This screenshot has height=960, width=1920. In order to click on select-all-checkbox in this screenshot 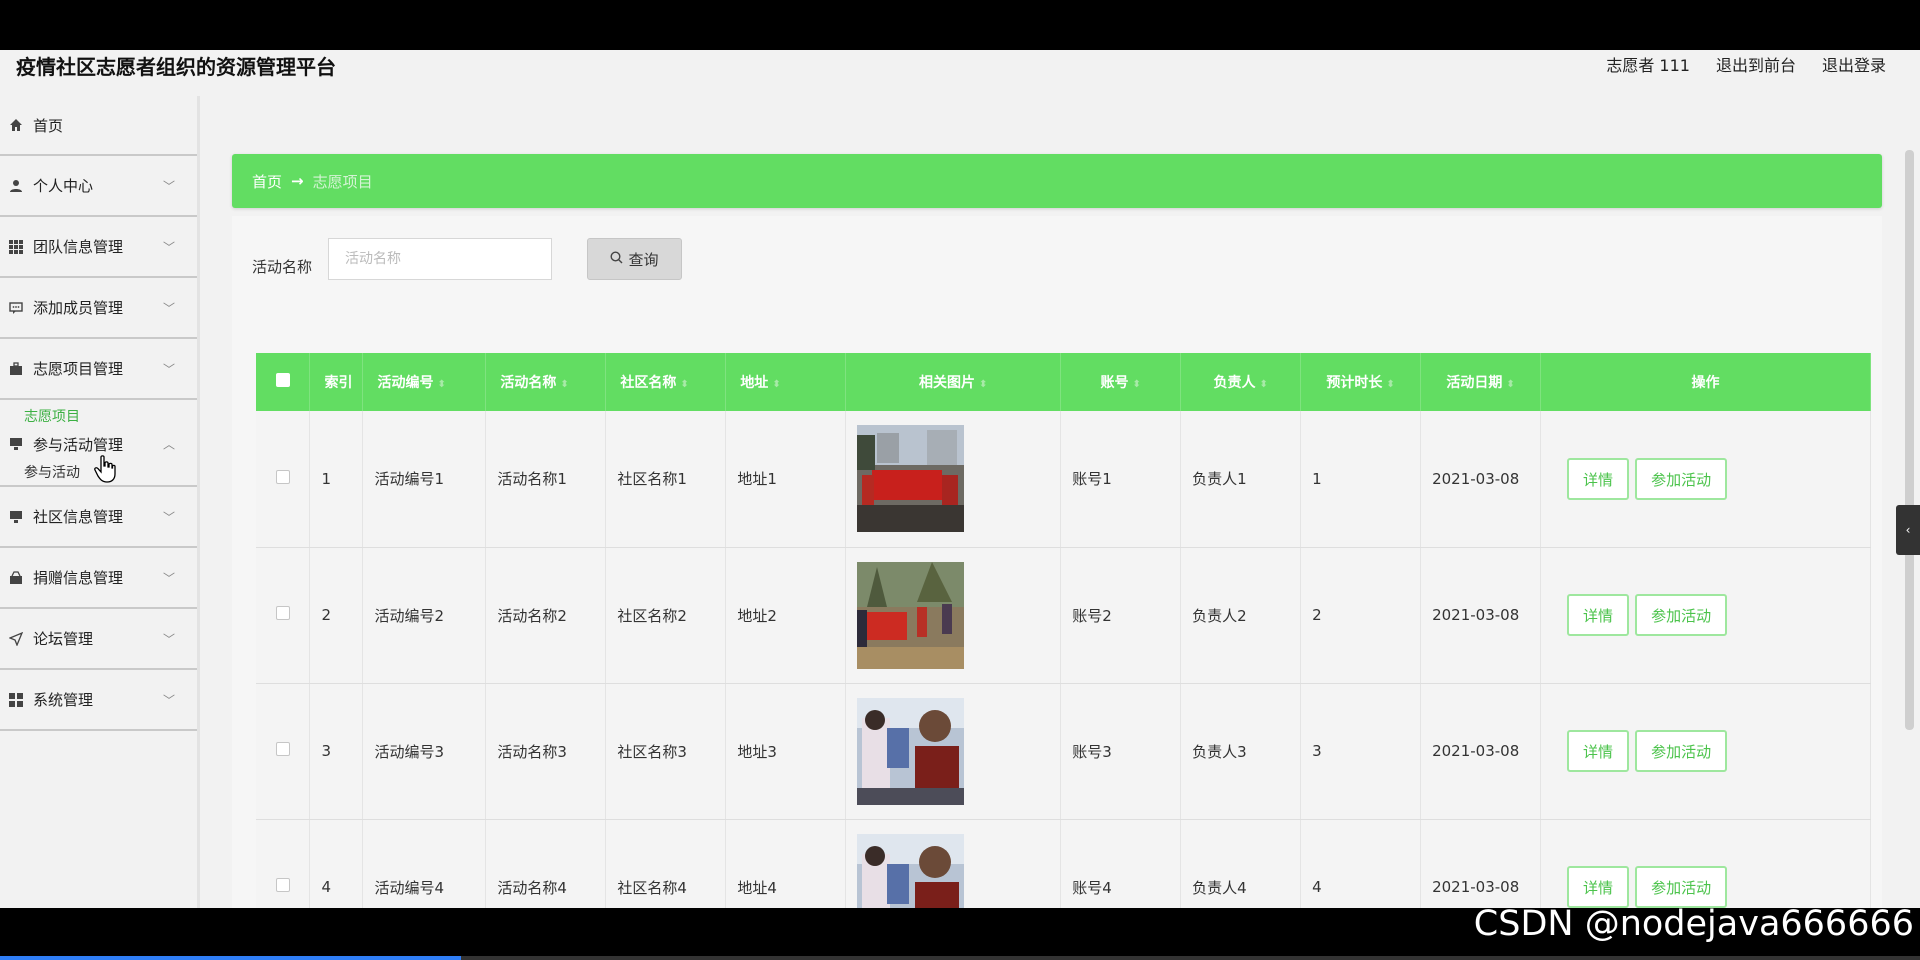, I will do `click(282, 380)`.